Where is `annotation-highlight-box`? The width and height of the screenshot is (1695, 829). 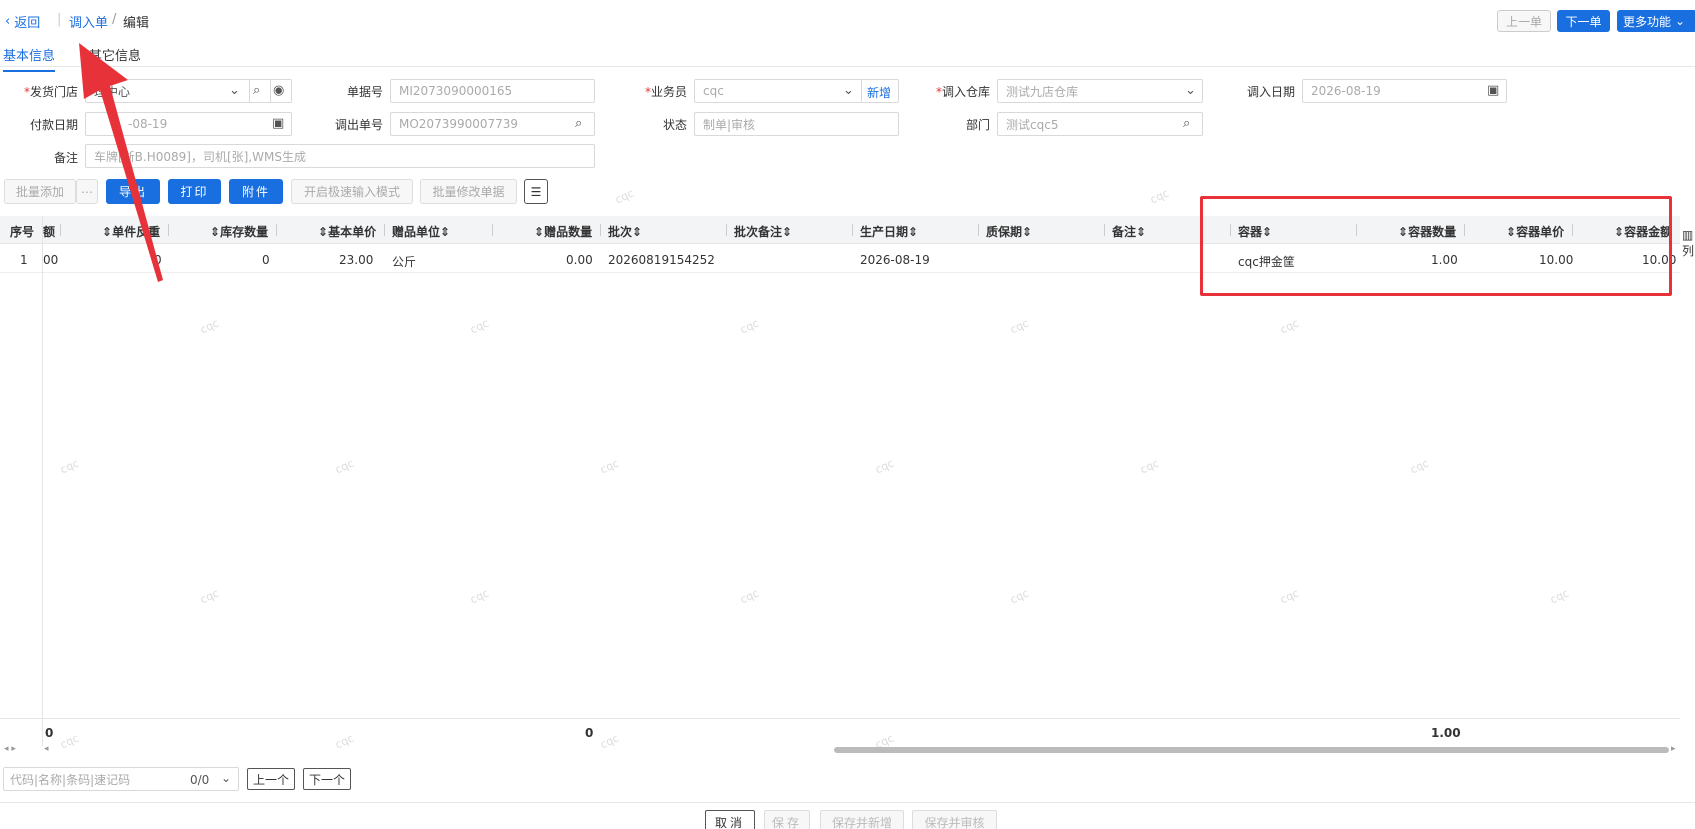
annotation-highlight-box is located at coordinates (1436, 246).